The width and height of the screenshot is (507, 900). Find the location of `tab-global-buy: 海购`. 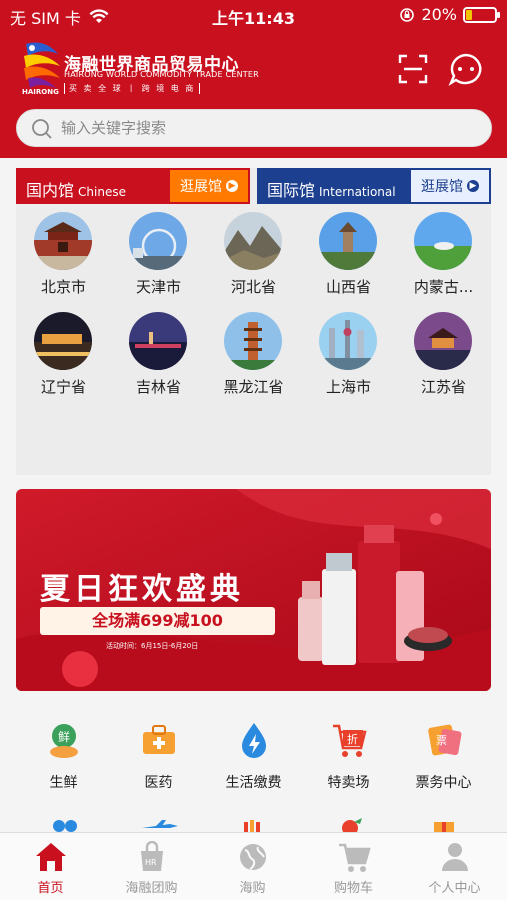

tab-global-buy: 海购 is located at coordinates (252, 866).